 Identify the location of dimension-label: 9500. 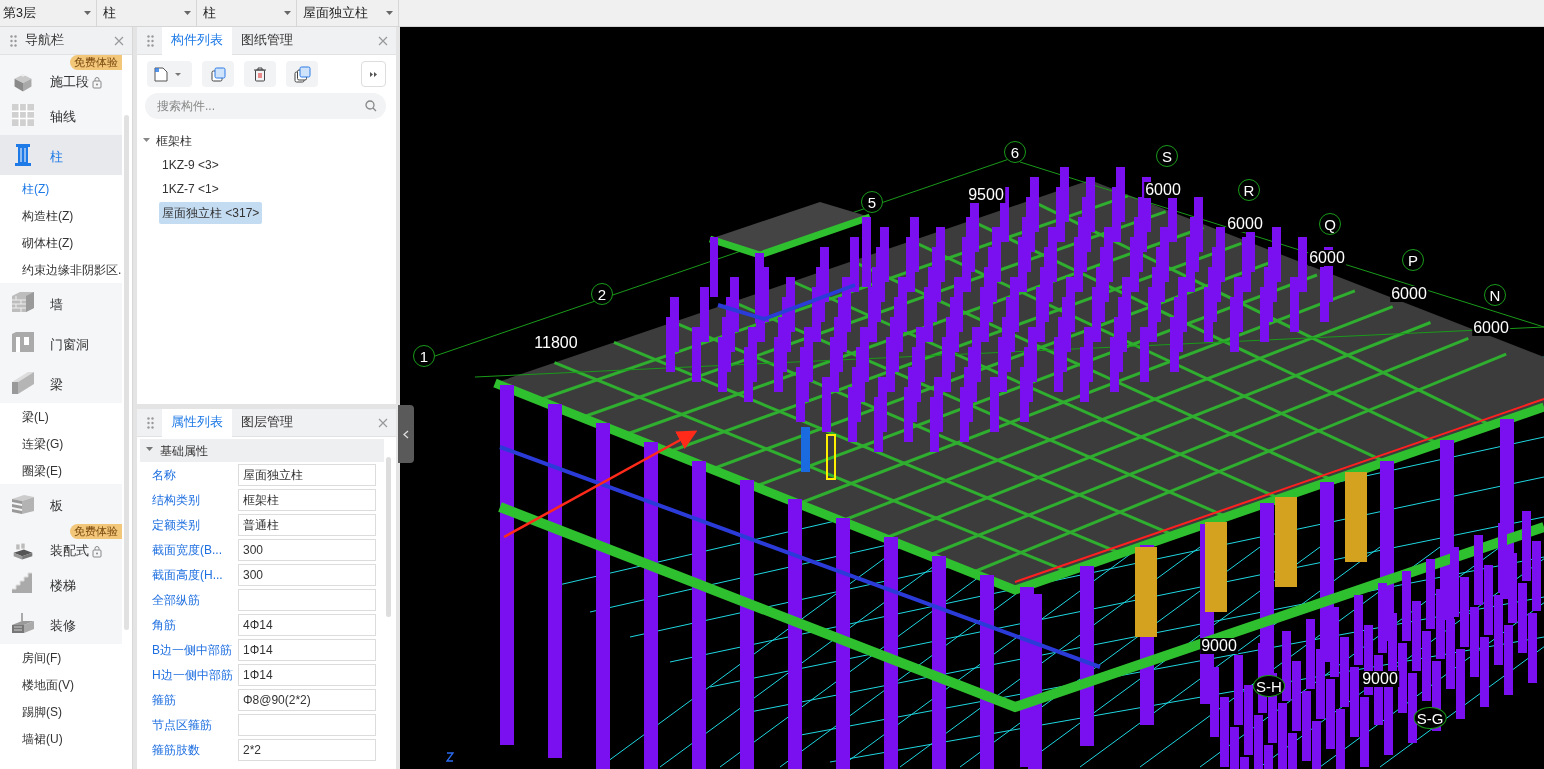
(986, 195).